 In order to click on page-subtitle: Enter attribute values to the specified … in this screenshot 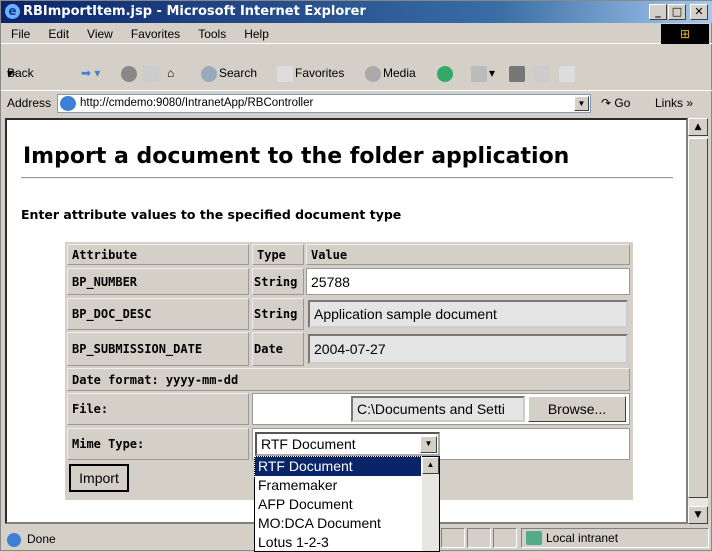, I will do `click(211, 214)`.